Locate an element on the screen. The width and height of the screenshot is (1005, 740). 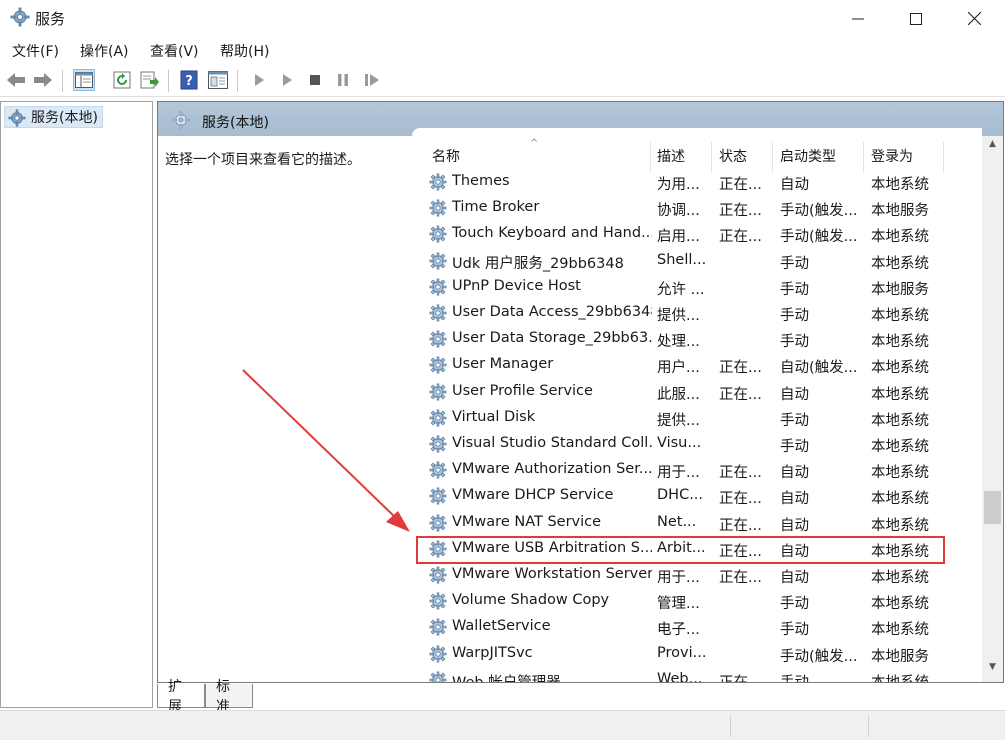
table-row: WalletService 电子... 手动 本地系统 is located at coordinates (697, 627).